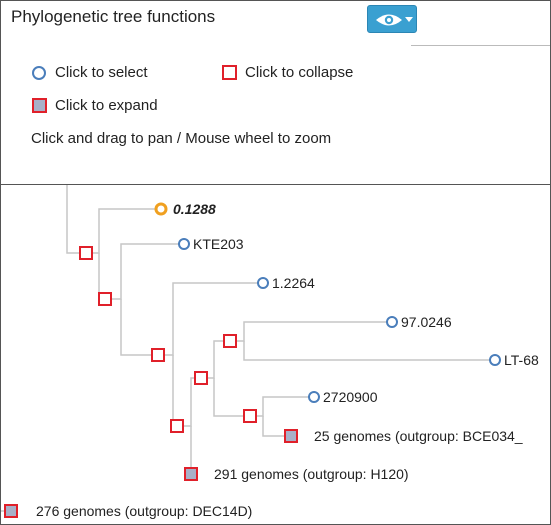 This screenshot has width=551, height=525. Describe the element at coordinates (218, 244) in the screenshot. I see `leaf-label: KTE203` at that location.